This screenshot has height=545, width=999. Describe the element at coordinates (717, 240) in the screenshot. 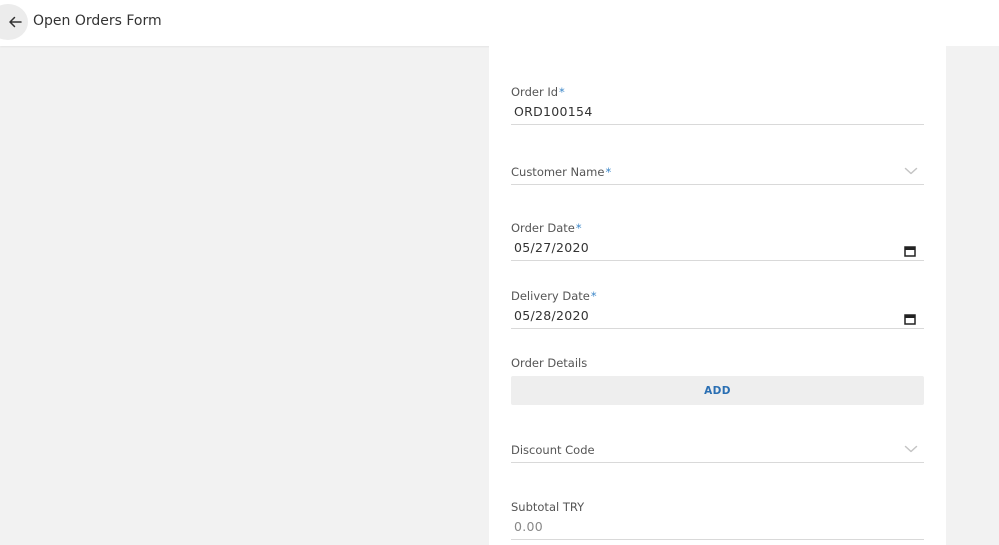

I see `order-date-field: Order Date* 05/27/2020` at that location.